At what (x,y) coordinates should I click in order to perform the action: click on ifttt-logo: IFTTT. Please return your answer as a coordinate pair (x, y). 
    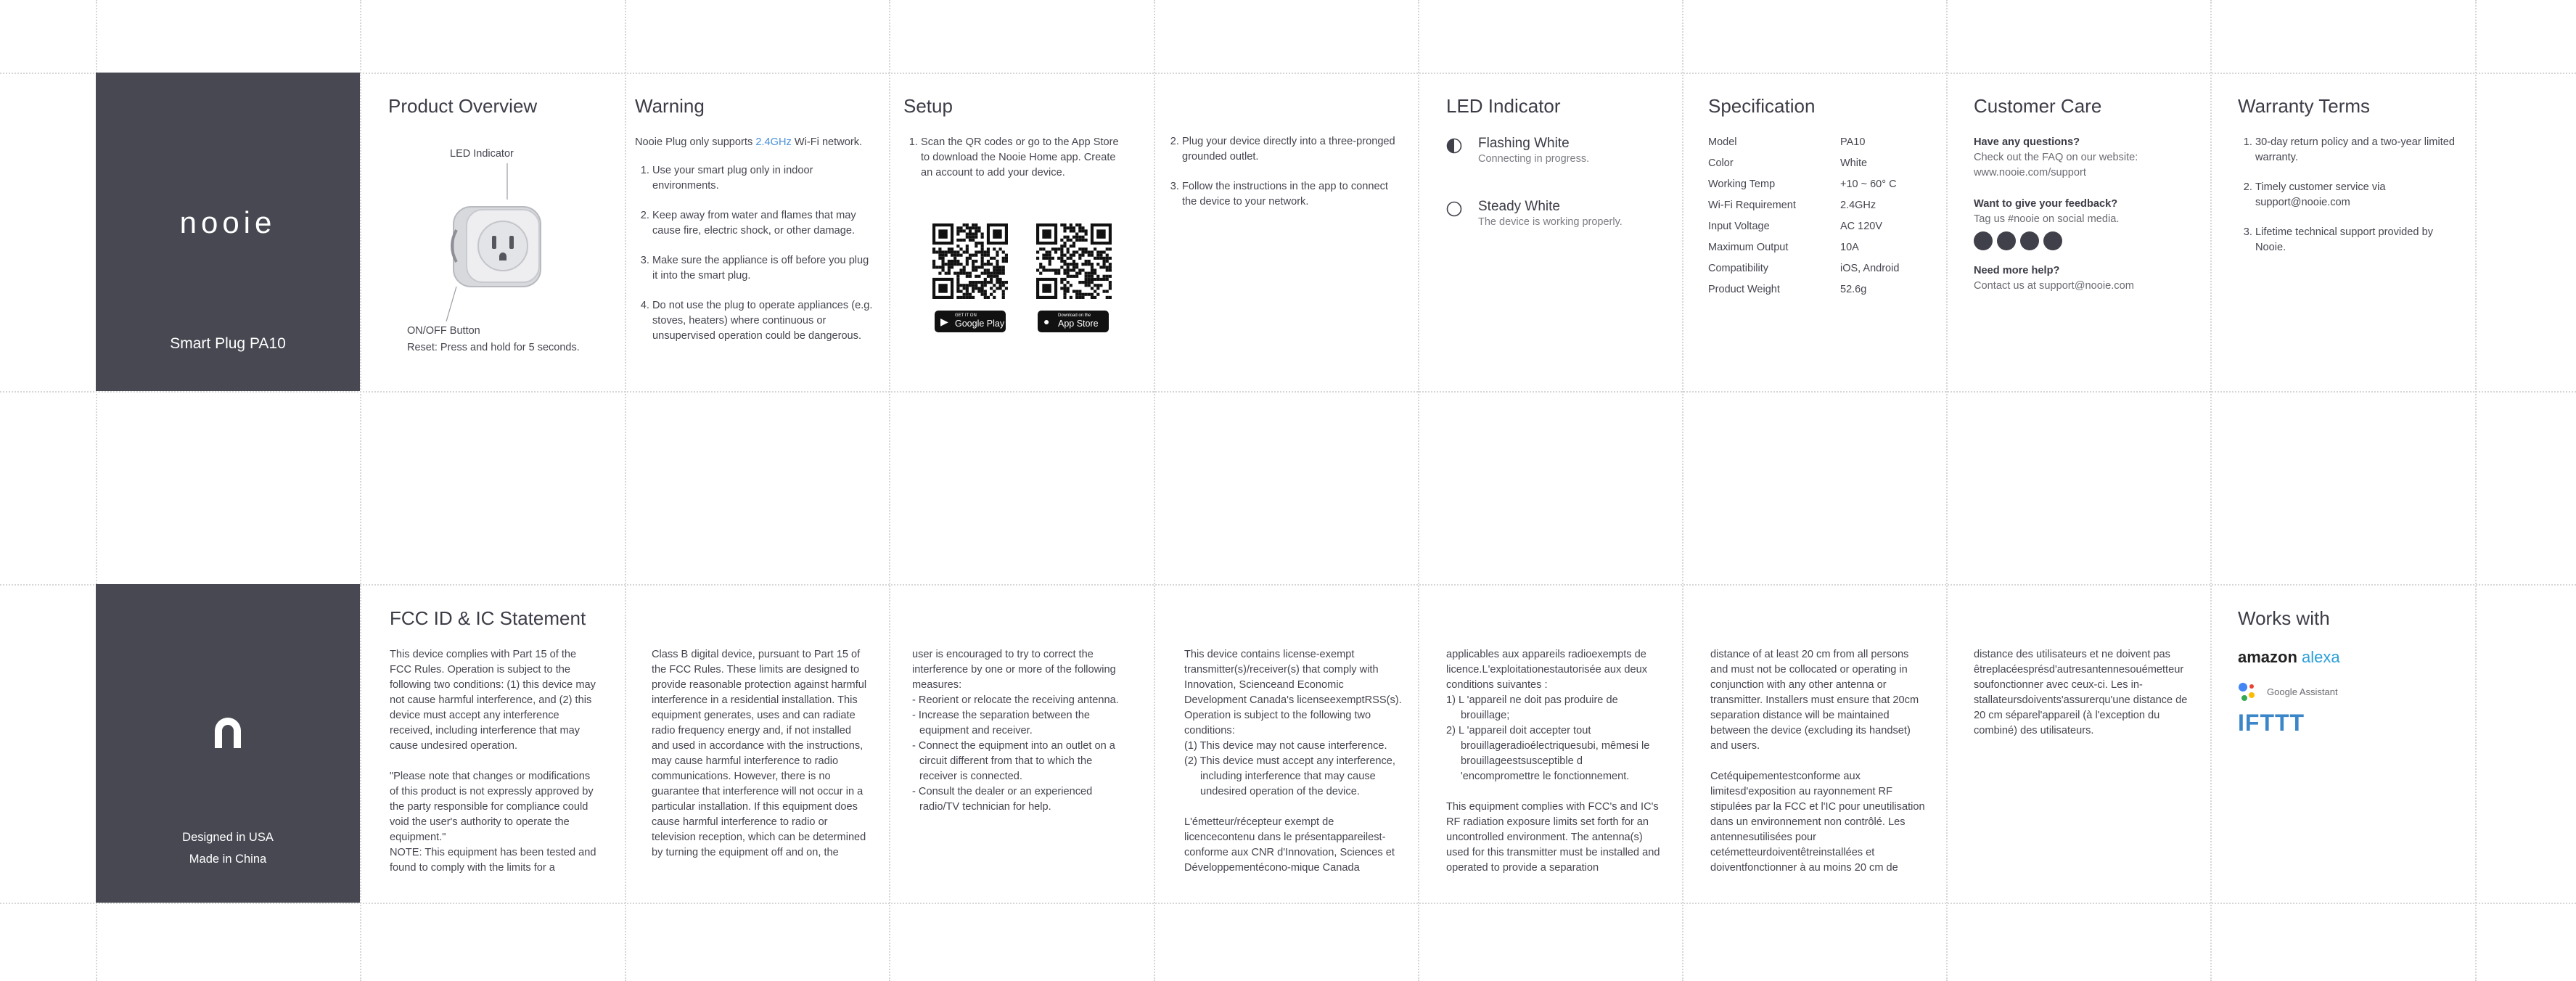
    Looking at the image, I should click on (2271, 723).